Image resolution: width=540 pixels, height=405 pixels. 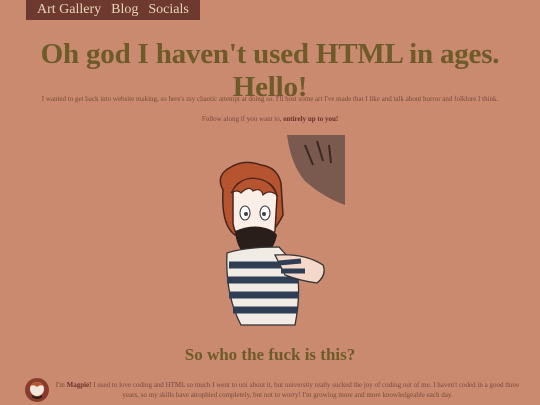 I want to click on top-navigation: Art Gallery Blog Socials, so click(x=113, y=10).